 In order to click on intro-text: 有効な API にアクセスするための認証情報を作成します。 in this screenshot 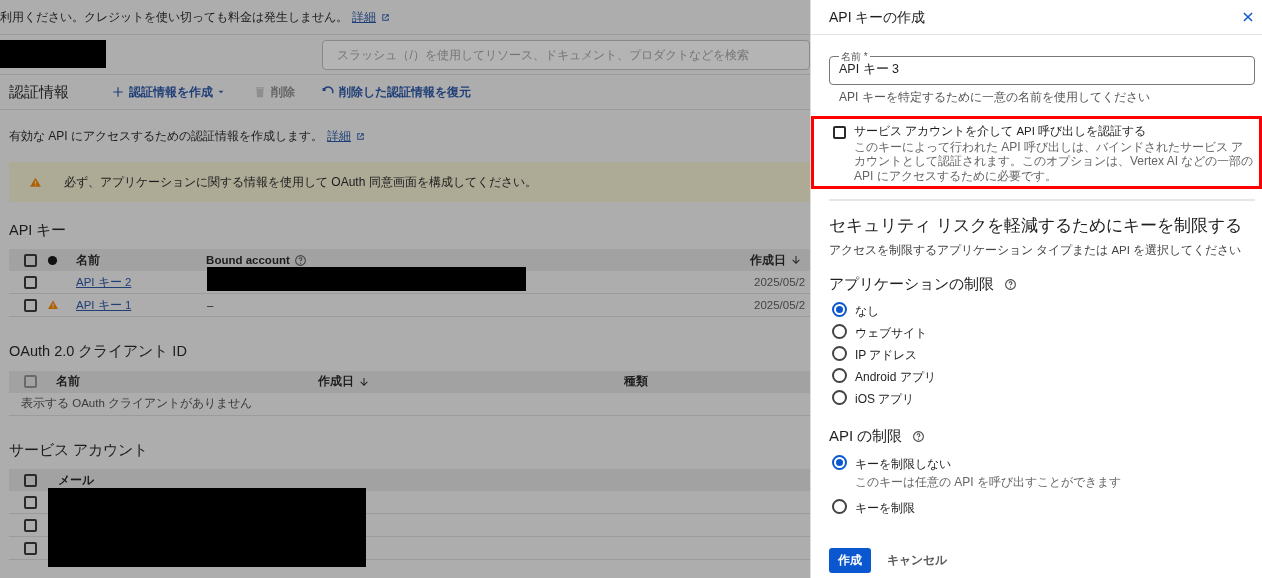, I will do `click(166, 136)`.